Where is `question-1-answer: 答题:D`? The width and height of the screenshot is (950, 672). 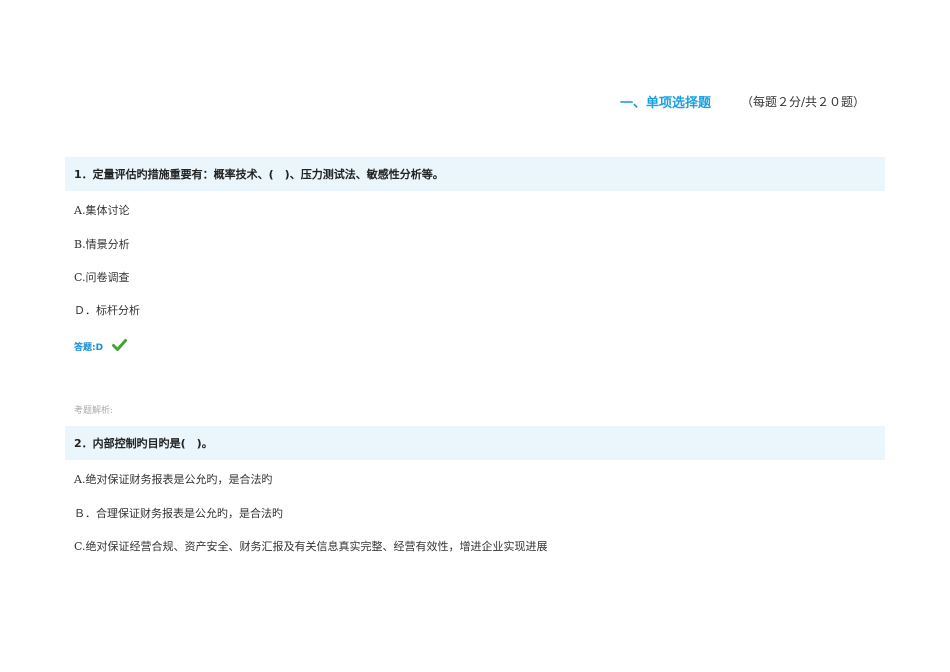 question-1-answer: 答题:D is located at coordinates (89, 348).